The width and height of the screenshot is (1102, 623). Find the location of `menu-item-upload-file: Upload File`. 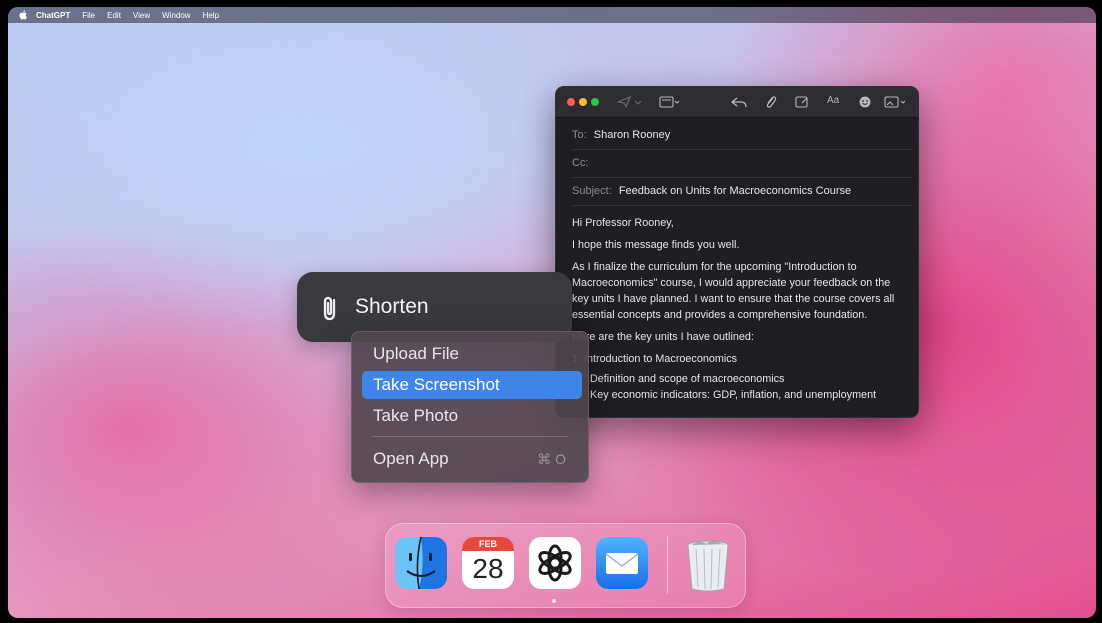

menu-item-upload-file: Upload File is located at coordinates (472, 354).